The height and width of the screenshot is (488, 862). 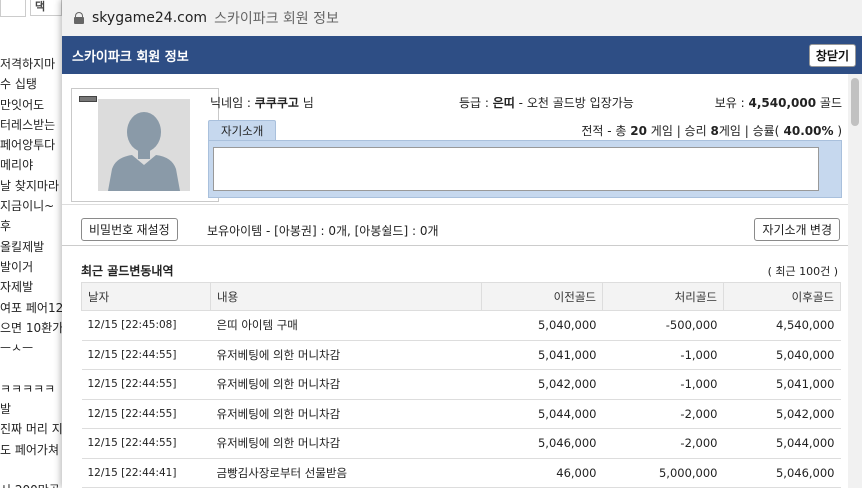 What do you see at coordinates (516, 169) in the screenshot?
I see `intro-textarea` at bounding box center [516, 169].